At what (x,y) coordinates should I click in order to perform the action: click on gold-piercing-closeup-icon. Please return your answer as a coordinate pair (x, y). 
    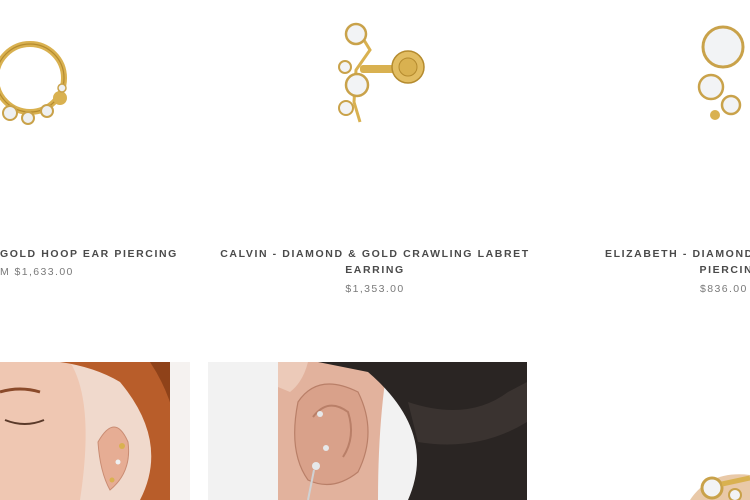
    Looking at the image, I should click on (670, 470).